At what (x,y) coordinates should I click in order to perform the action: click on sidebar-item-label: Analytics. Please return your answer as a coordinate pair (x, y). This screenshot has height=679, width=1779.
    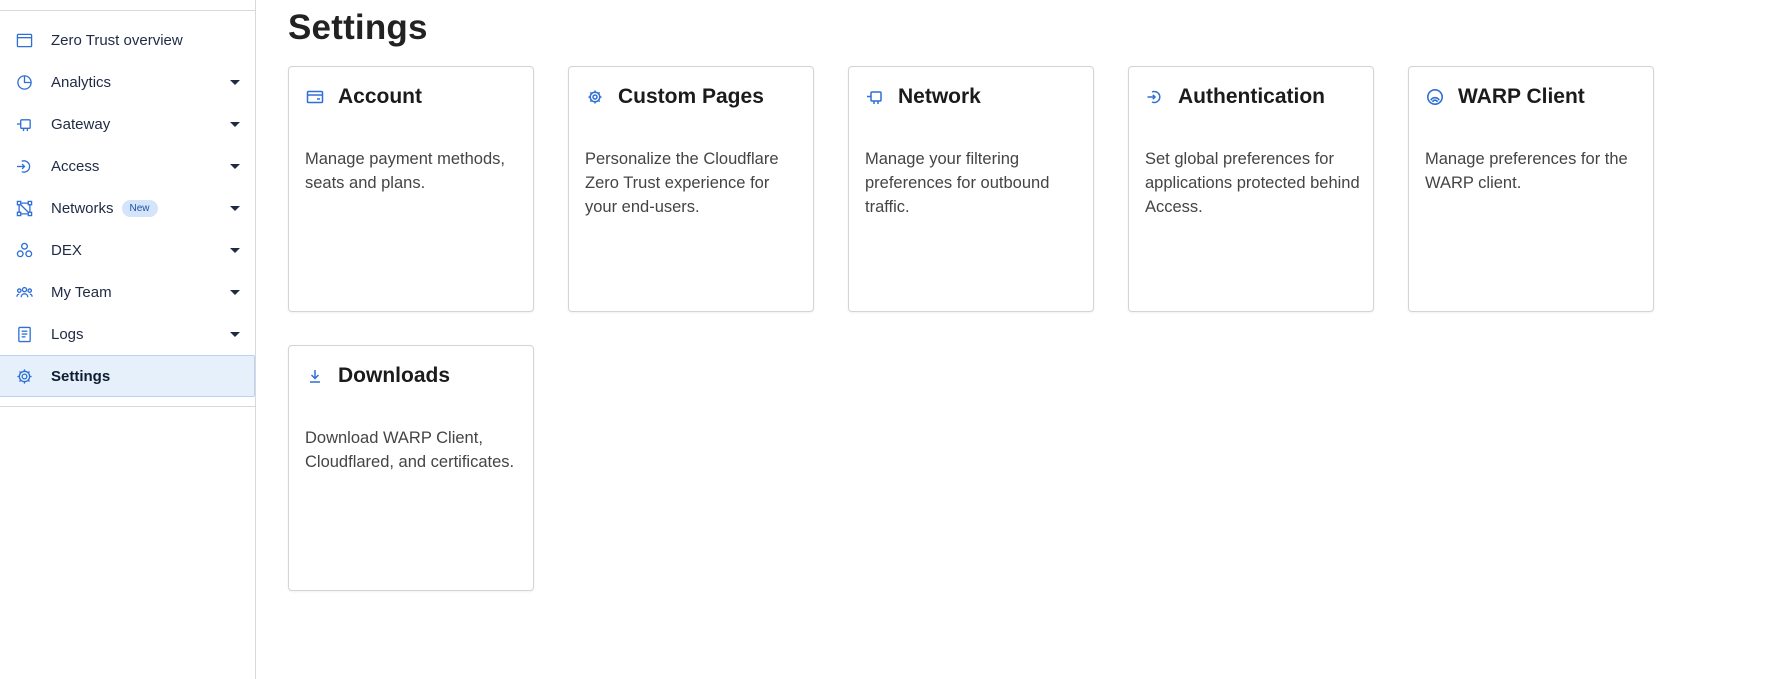
    Looking at the image, I should click on (81, 82).